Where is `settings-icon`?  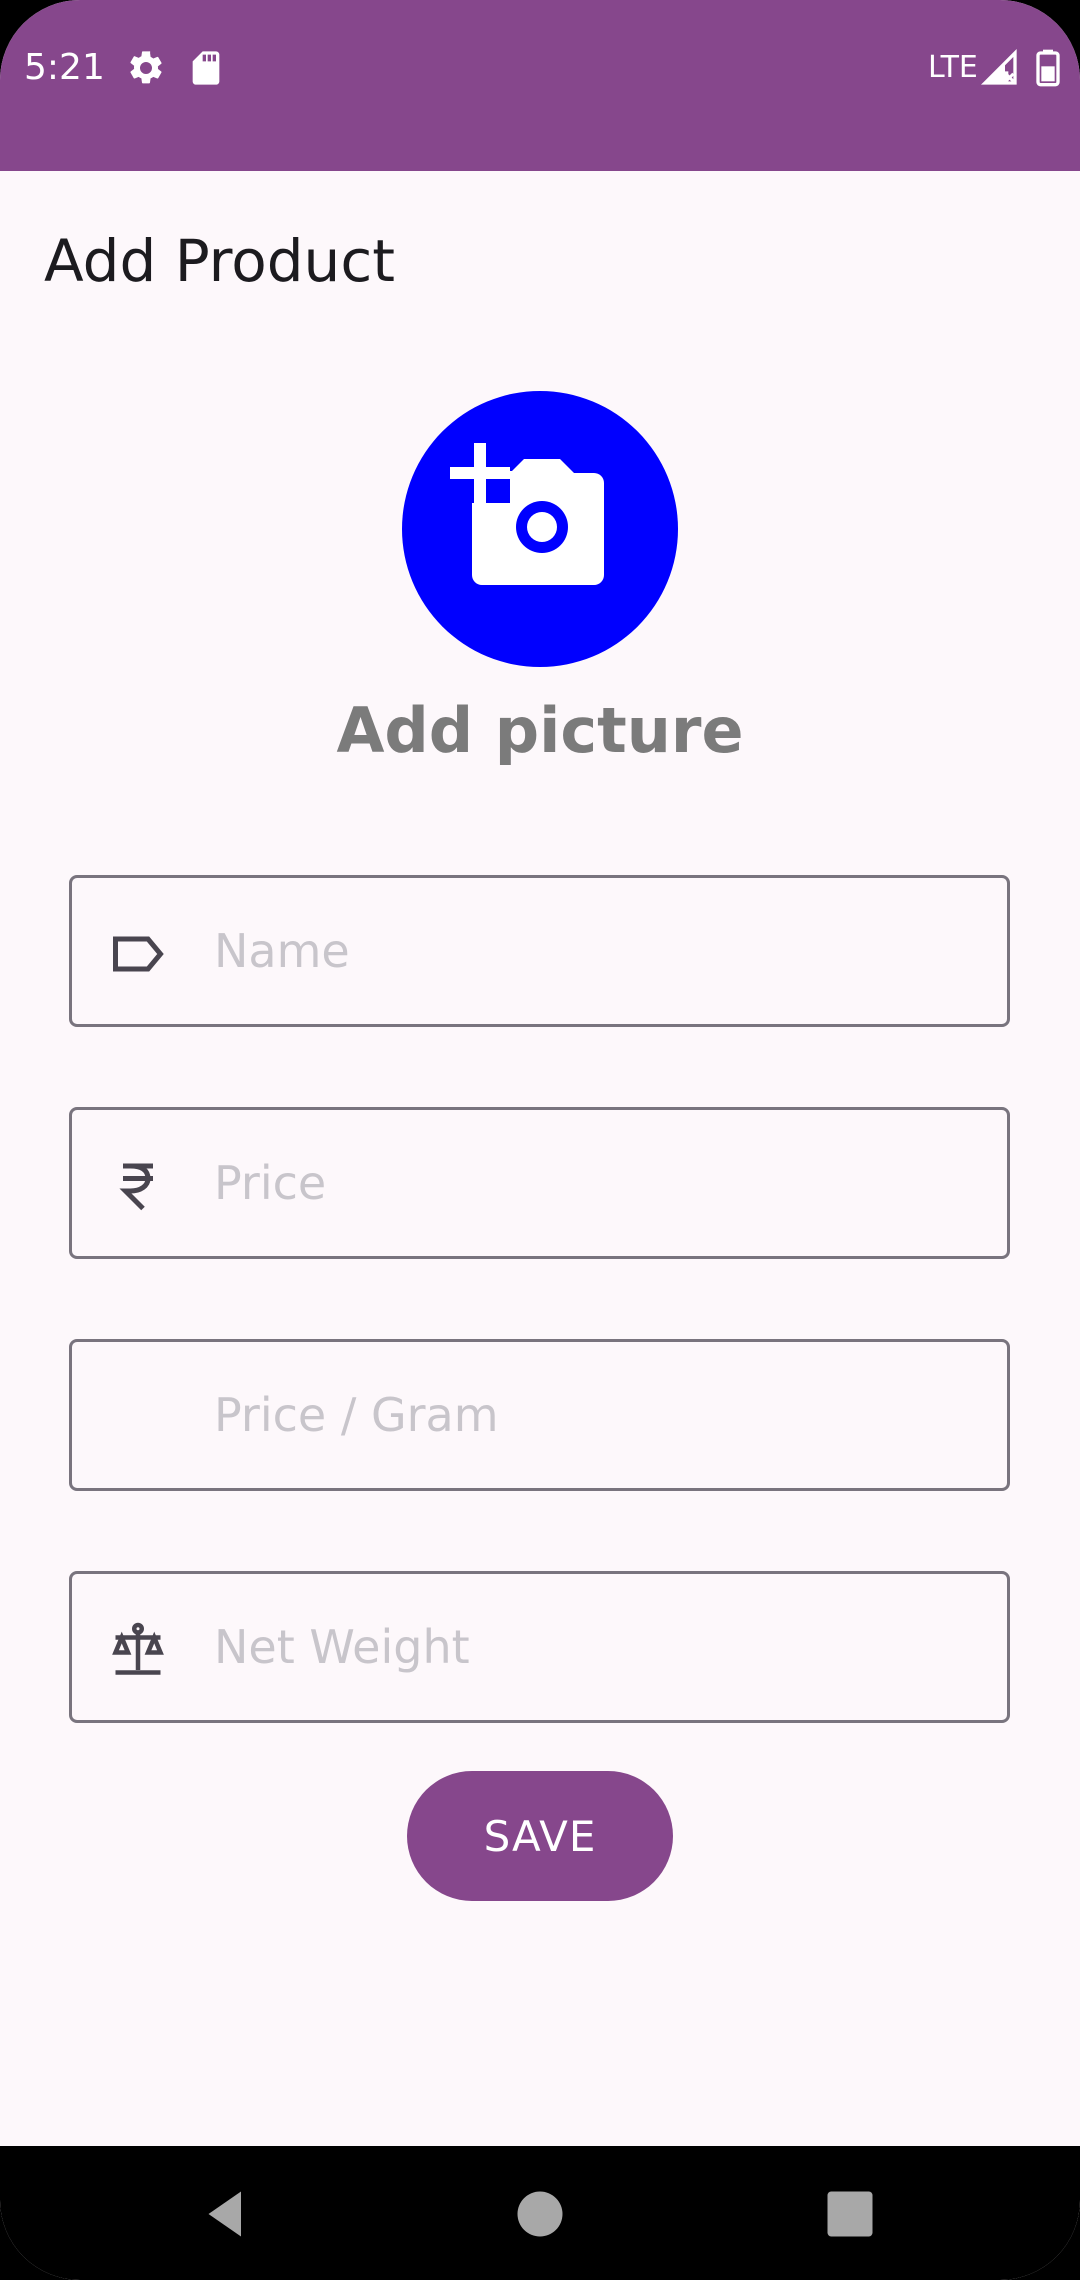 settings-icon is located at coordinates (146, 67).